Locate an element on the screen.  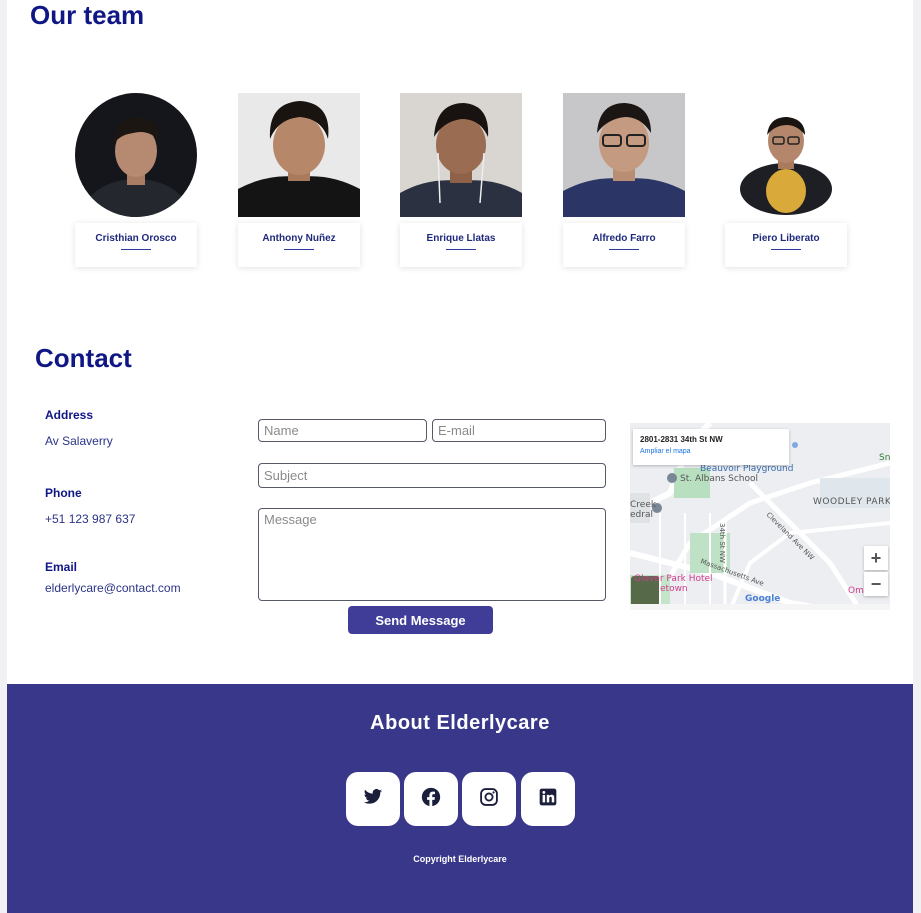
linkedin-icon is located at coordinates (548, 799).